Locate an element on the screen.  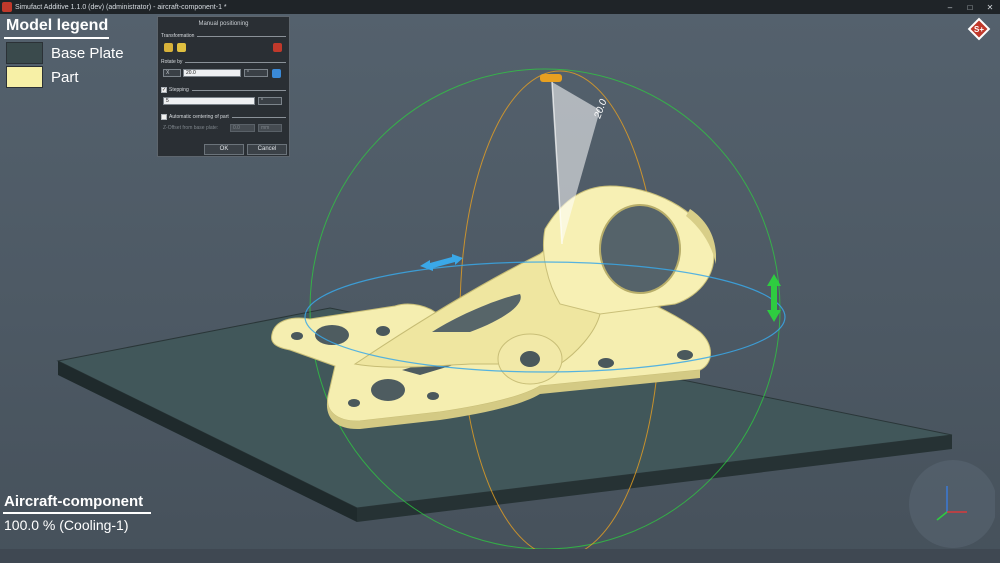
stepping-section: ✓ Stepping is located at coordinates (223, 90).